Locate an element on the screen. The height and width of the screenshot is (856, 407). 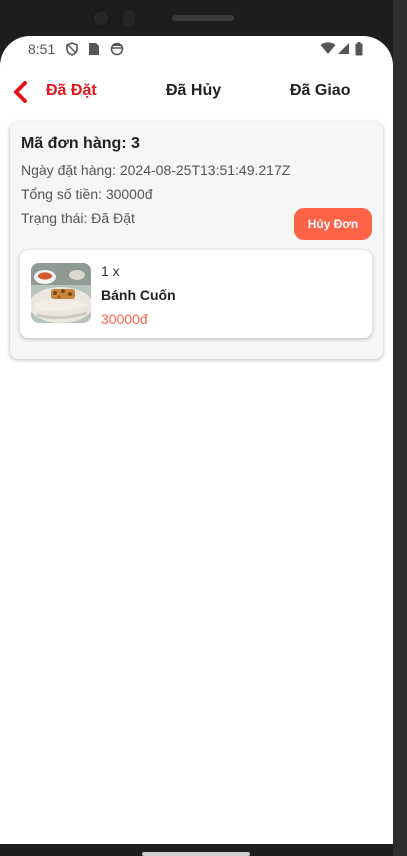
tab-cancelled: Đã Hủy is located at coordinates (193, 91).